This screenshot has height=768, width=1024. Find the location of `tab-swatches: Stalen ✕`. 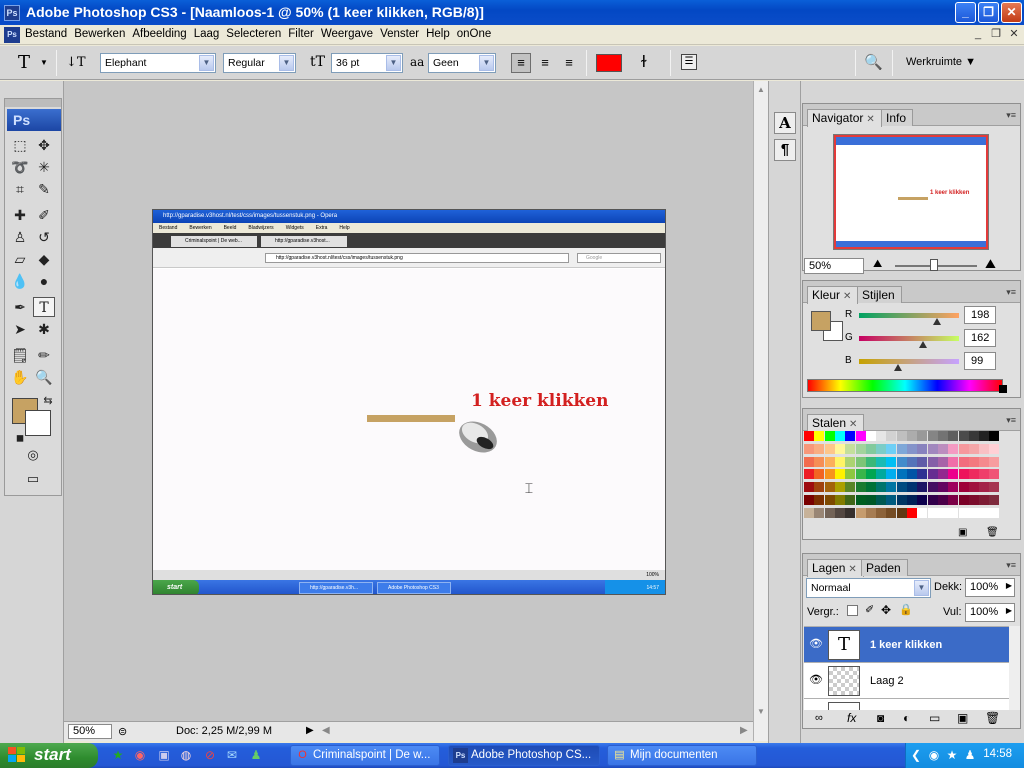

tab-swatches: Stalen ✕ is located at coordinates (836, 423).